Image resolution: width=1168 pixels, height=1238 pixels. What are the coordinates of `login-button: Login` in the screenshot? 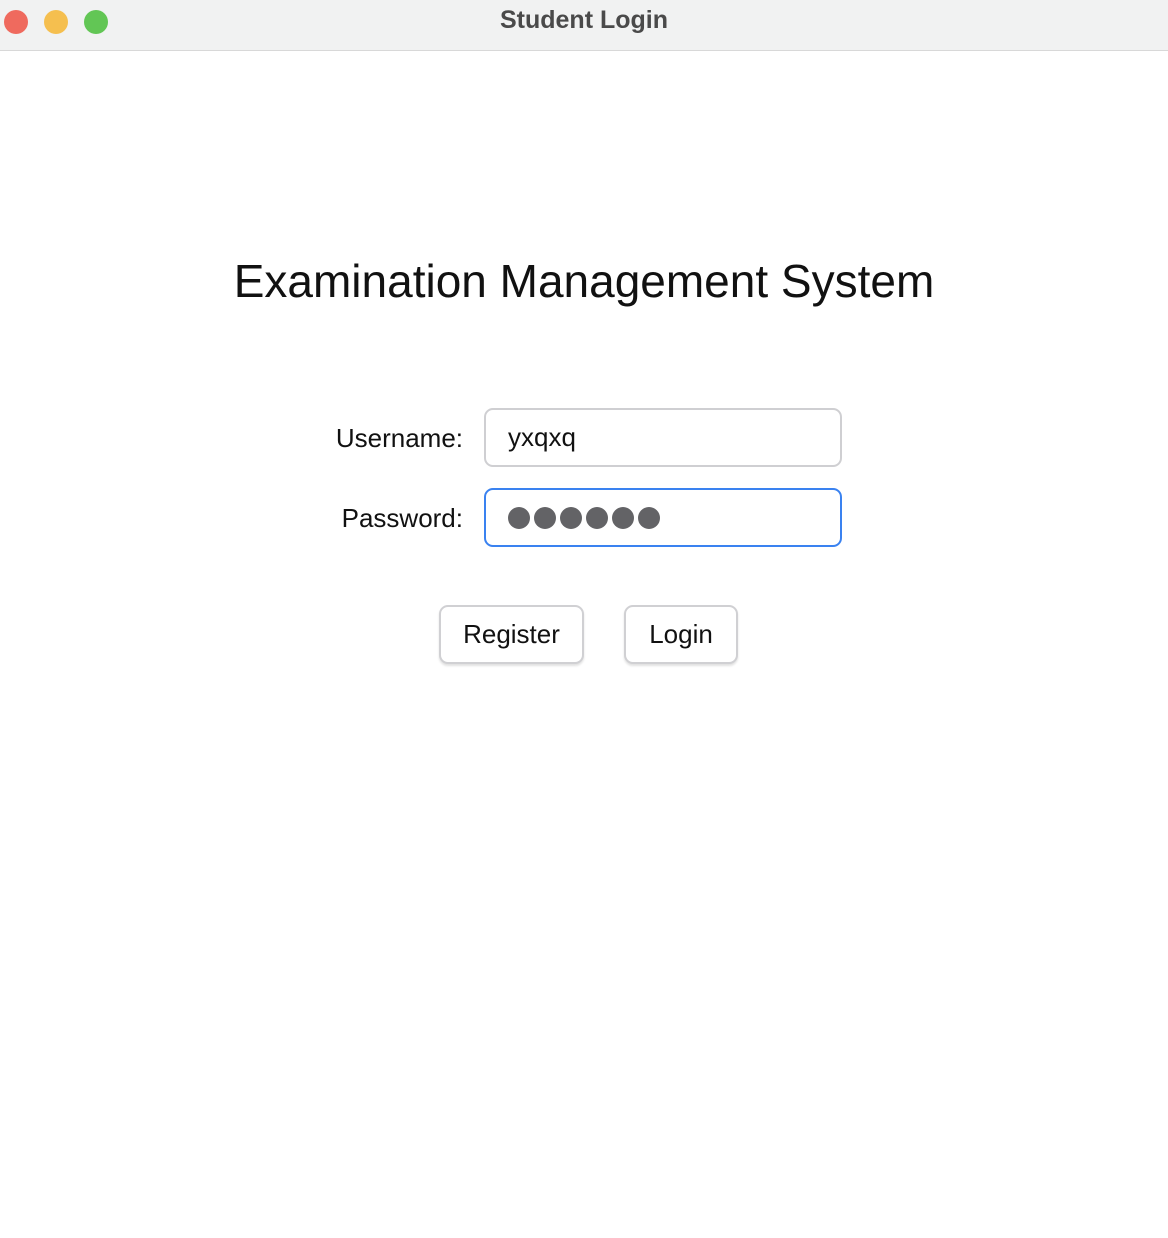 It's located at (681, 634).